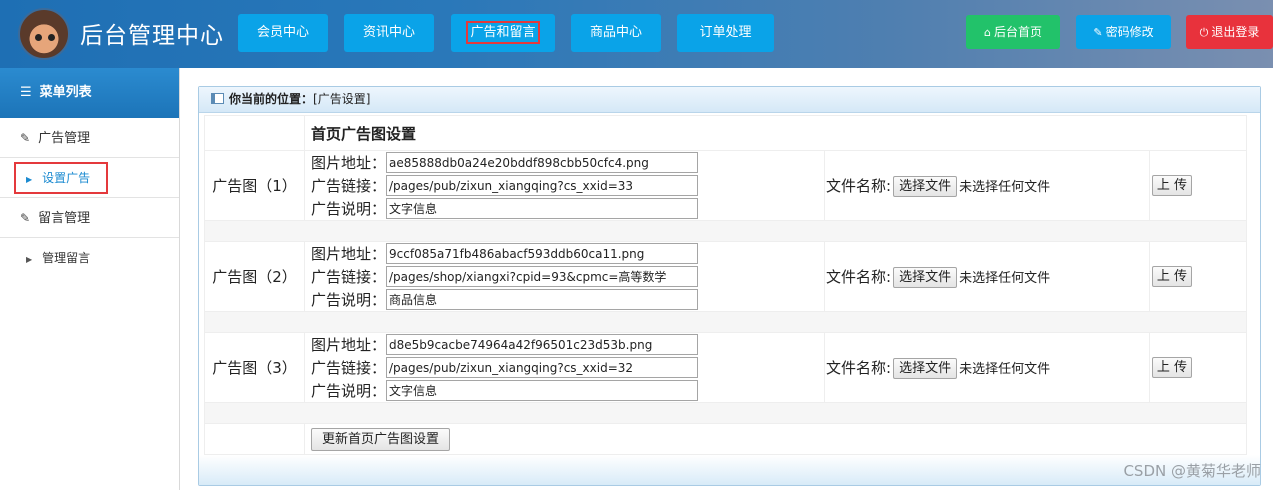 This screenshot has width=1273, height=490. Describe the element at coordinates (29, 259) in the screenshot. I see `caret-right-icon: ▶` at that location.